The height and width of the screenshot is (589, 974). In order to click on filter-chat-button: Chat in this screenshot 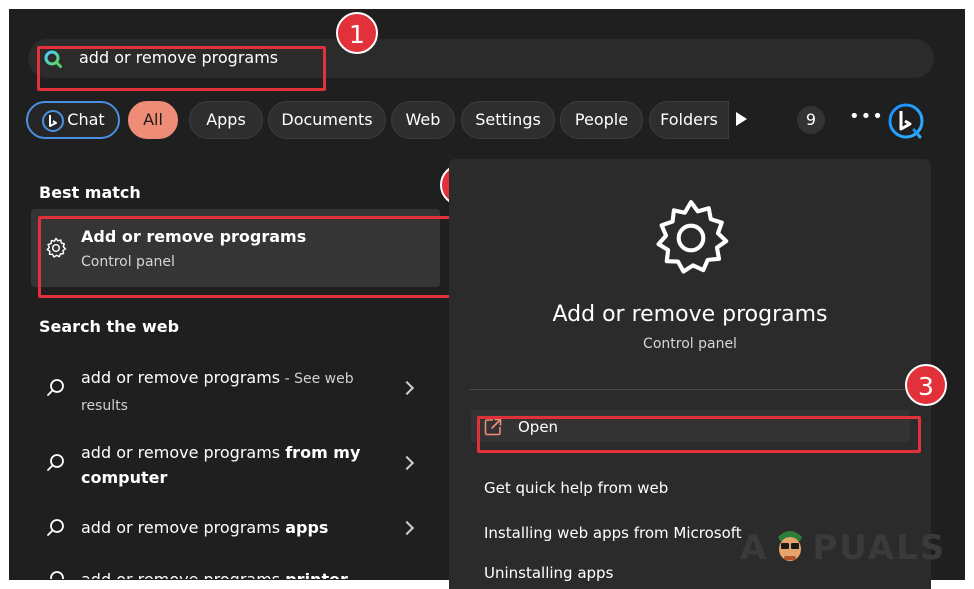, I will do `click(73, 120)`.